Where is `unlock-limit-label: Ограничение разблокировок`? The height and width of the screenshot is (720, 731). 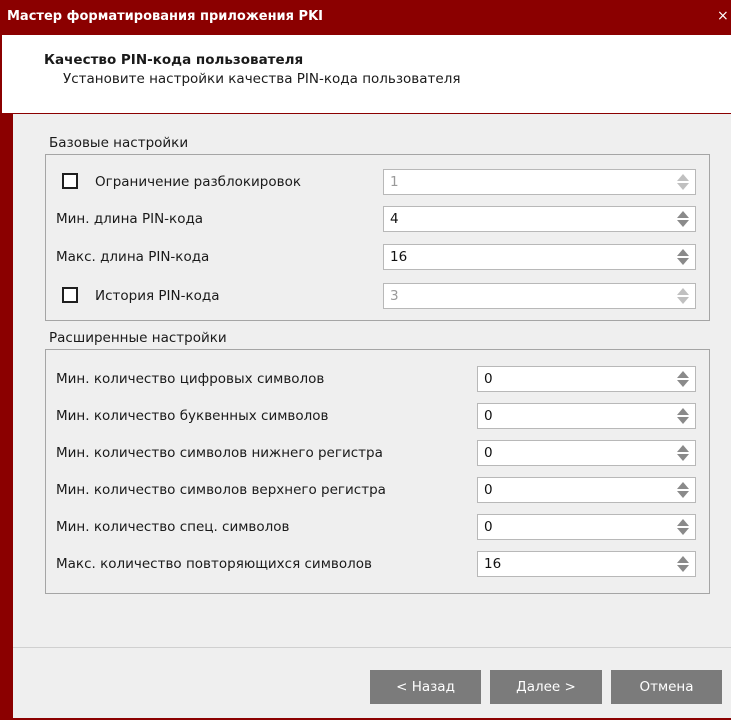
unlock-limit-label: Ограничение разблокировок is located at coordinates (198, 182).